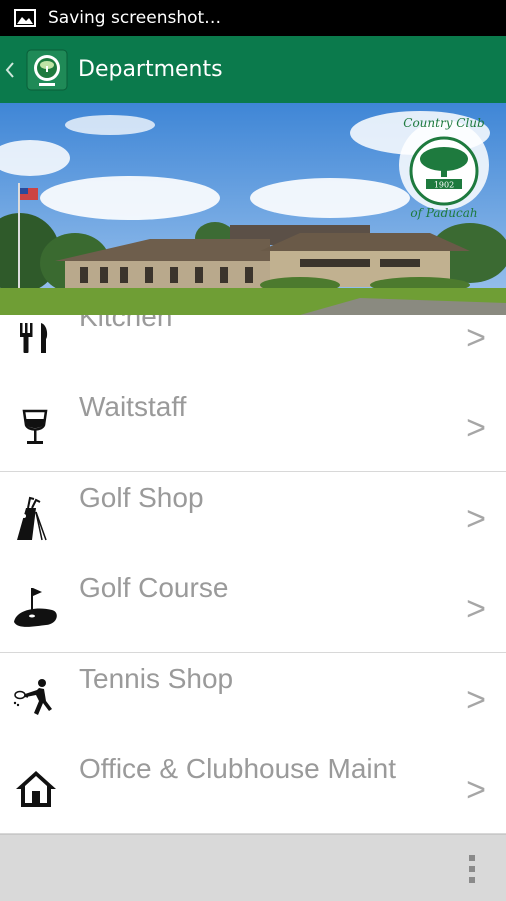  What do you see at coordinates (10, 70) in the screenshot?
I see `up-caret-icon` at bounding box center [10, 70].